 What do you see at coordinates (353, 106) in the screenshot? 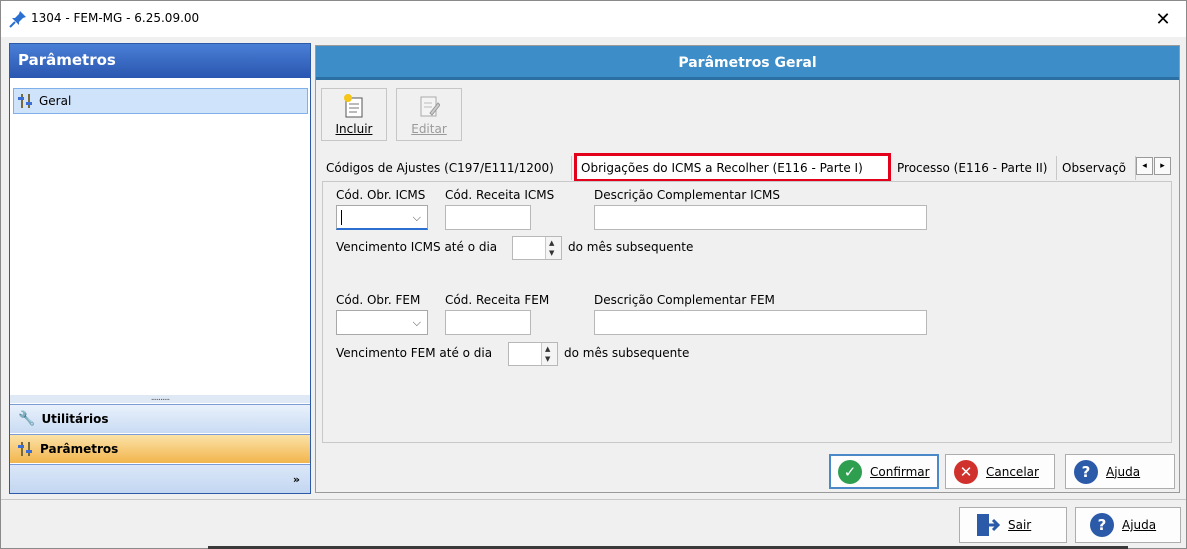
I see `new-document-icon` at bounding box center [353, 106].